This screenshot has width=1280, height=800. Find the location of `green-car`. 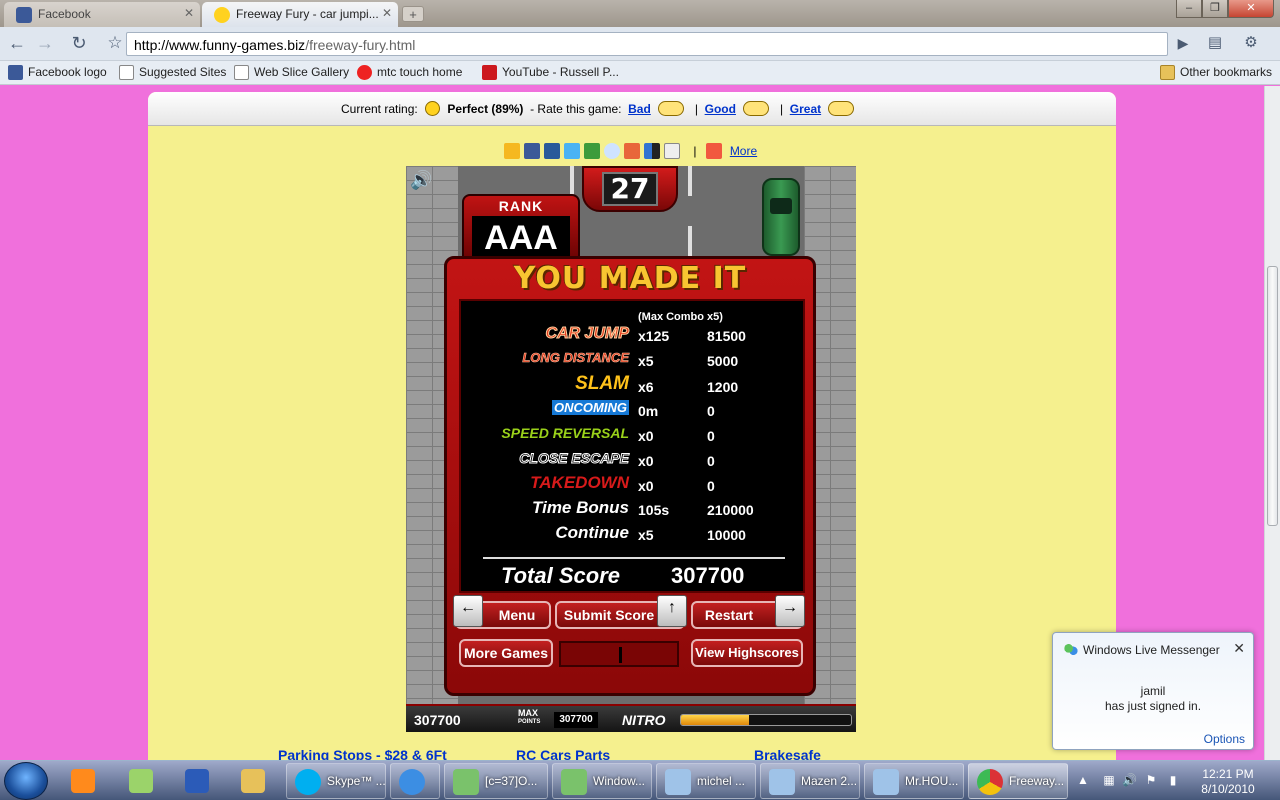

green-car is located at coordinates (781, 217).